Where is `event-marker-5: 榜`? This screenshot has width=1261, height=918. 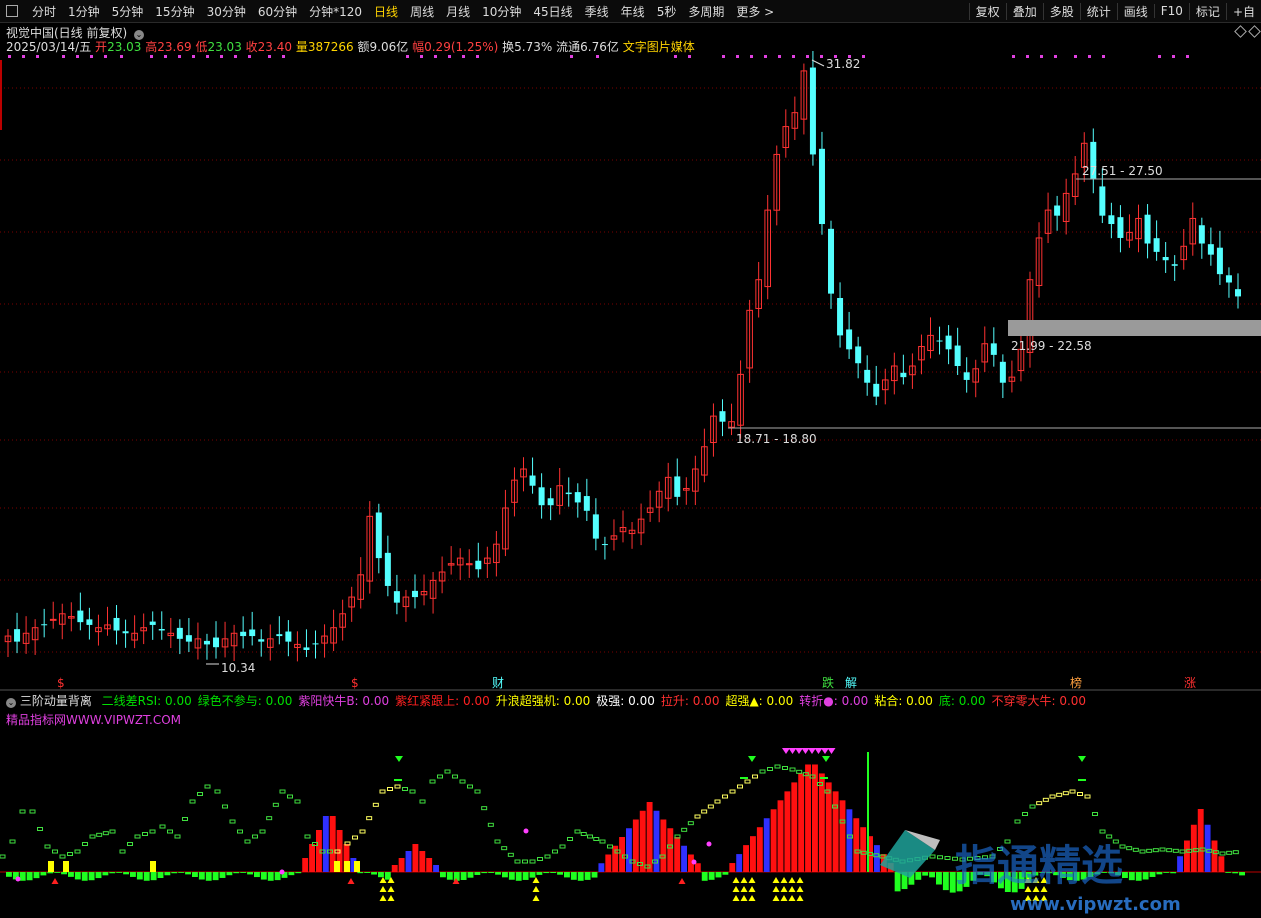
event-marker-5: 榜 is located at coordinates (1076, 682).